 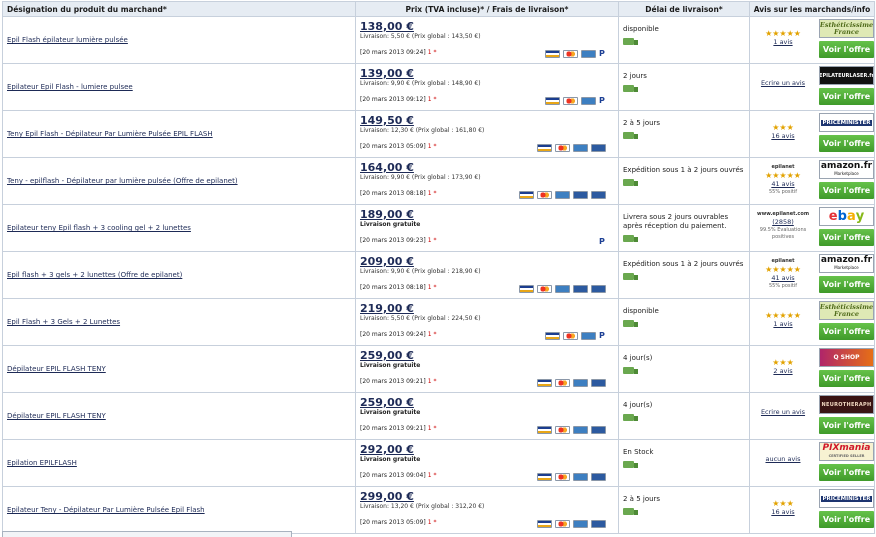 What do you see at coordinates (487, 27) in the screenshot?
I see `price-link: 138,00 €` at bounding box center [487, 27].